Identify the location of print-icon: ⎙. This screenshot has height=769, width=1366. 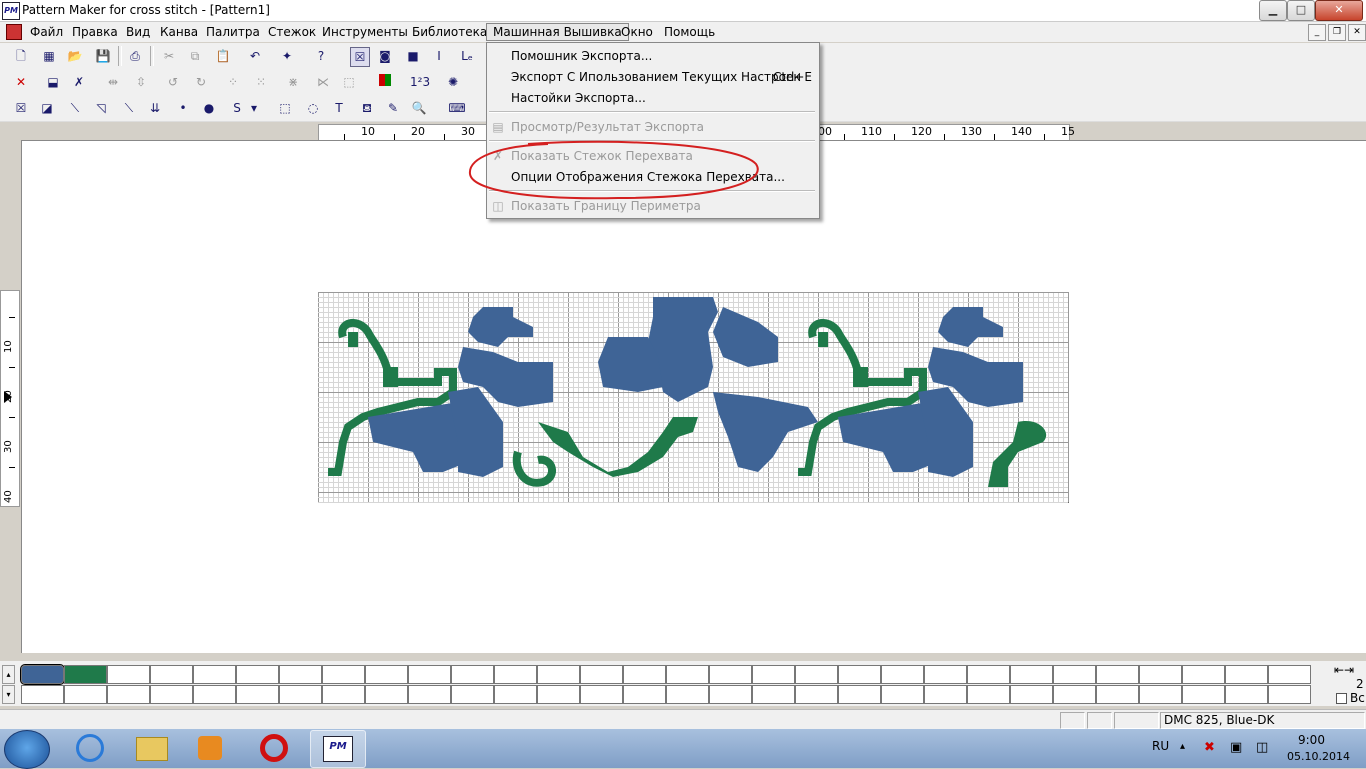
(135, 56).